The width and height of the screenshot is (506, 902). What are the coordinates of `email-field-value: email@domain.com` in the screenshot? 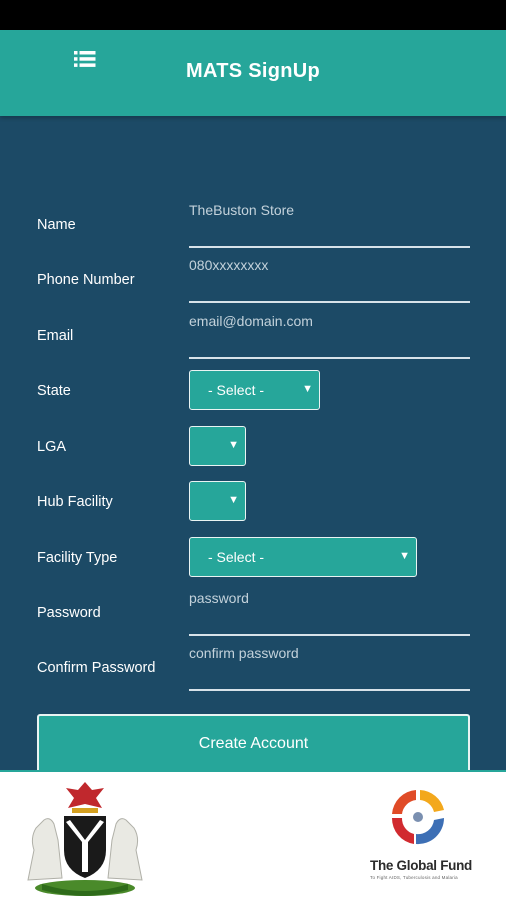 It's located at (251, 321).